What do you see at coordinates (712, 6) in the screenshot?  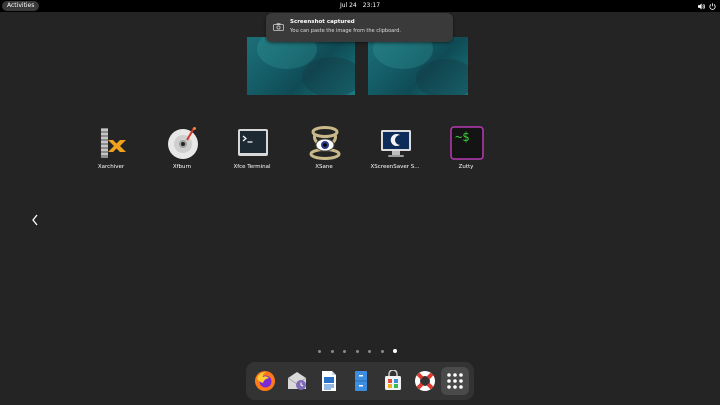 I see `power-icon` at bounding box center [712, 6].